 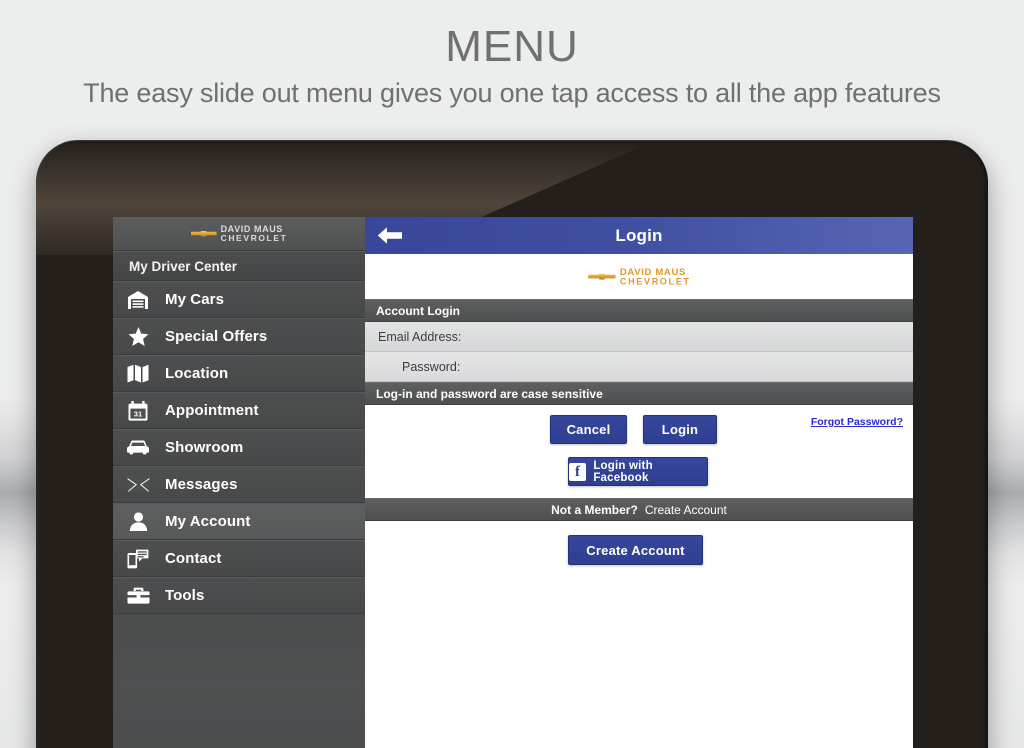 I want to click on sidebar-logo: DAVID MAUS CHEVROLET, so click(x=239, y=233).